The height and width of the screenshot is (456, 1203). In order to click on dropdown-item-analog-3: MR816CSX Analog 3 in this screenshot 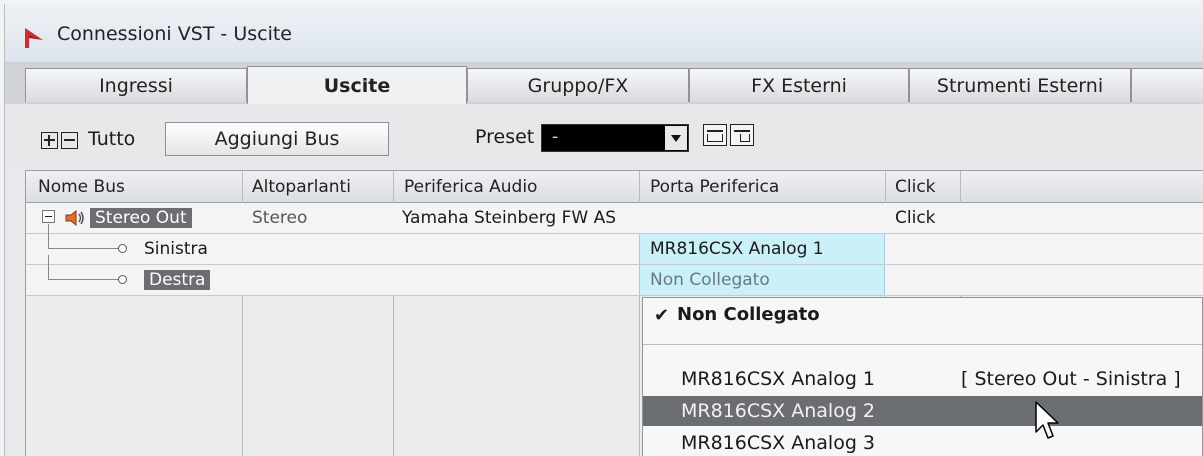, I will do `click(922, 442)`.